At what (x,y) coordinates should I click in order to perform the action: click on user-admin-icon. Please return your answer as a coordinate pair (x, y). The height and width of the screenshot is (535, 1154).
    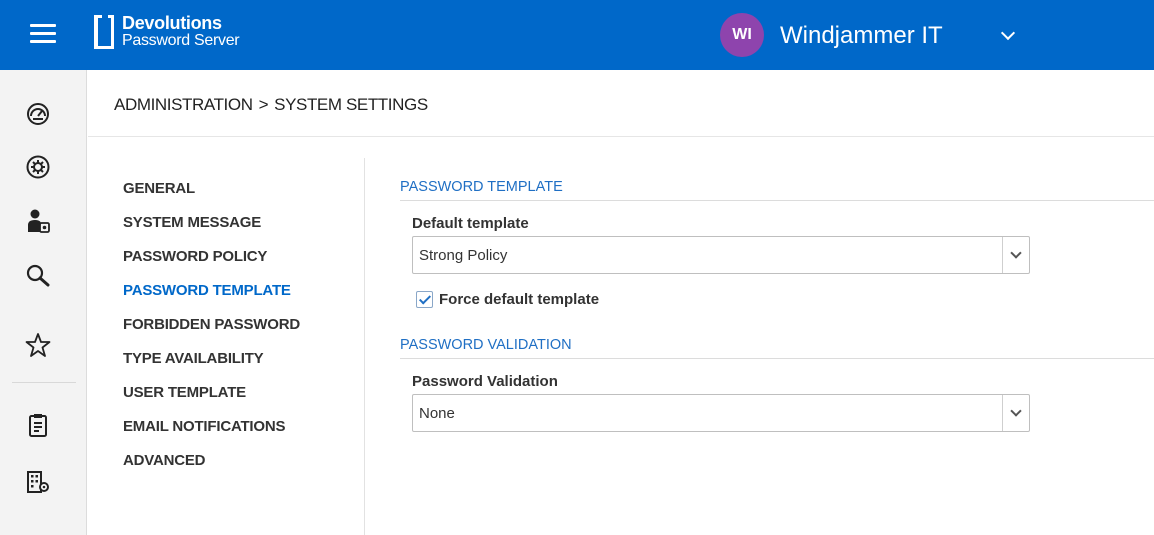
    Looking at the image, I should click on (38, 221).